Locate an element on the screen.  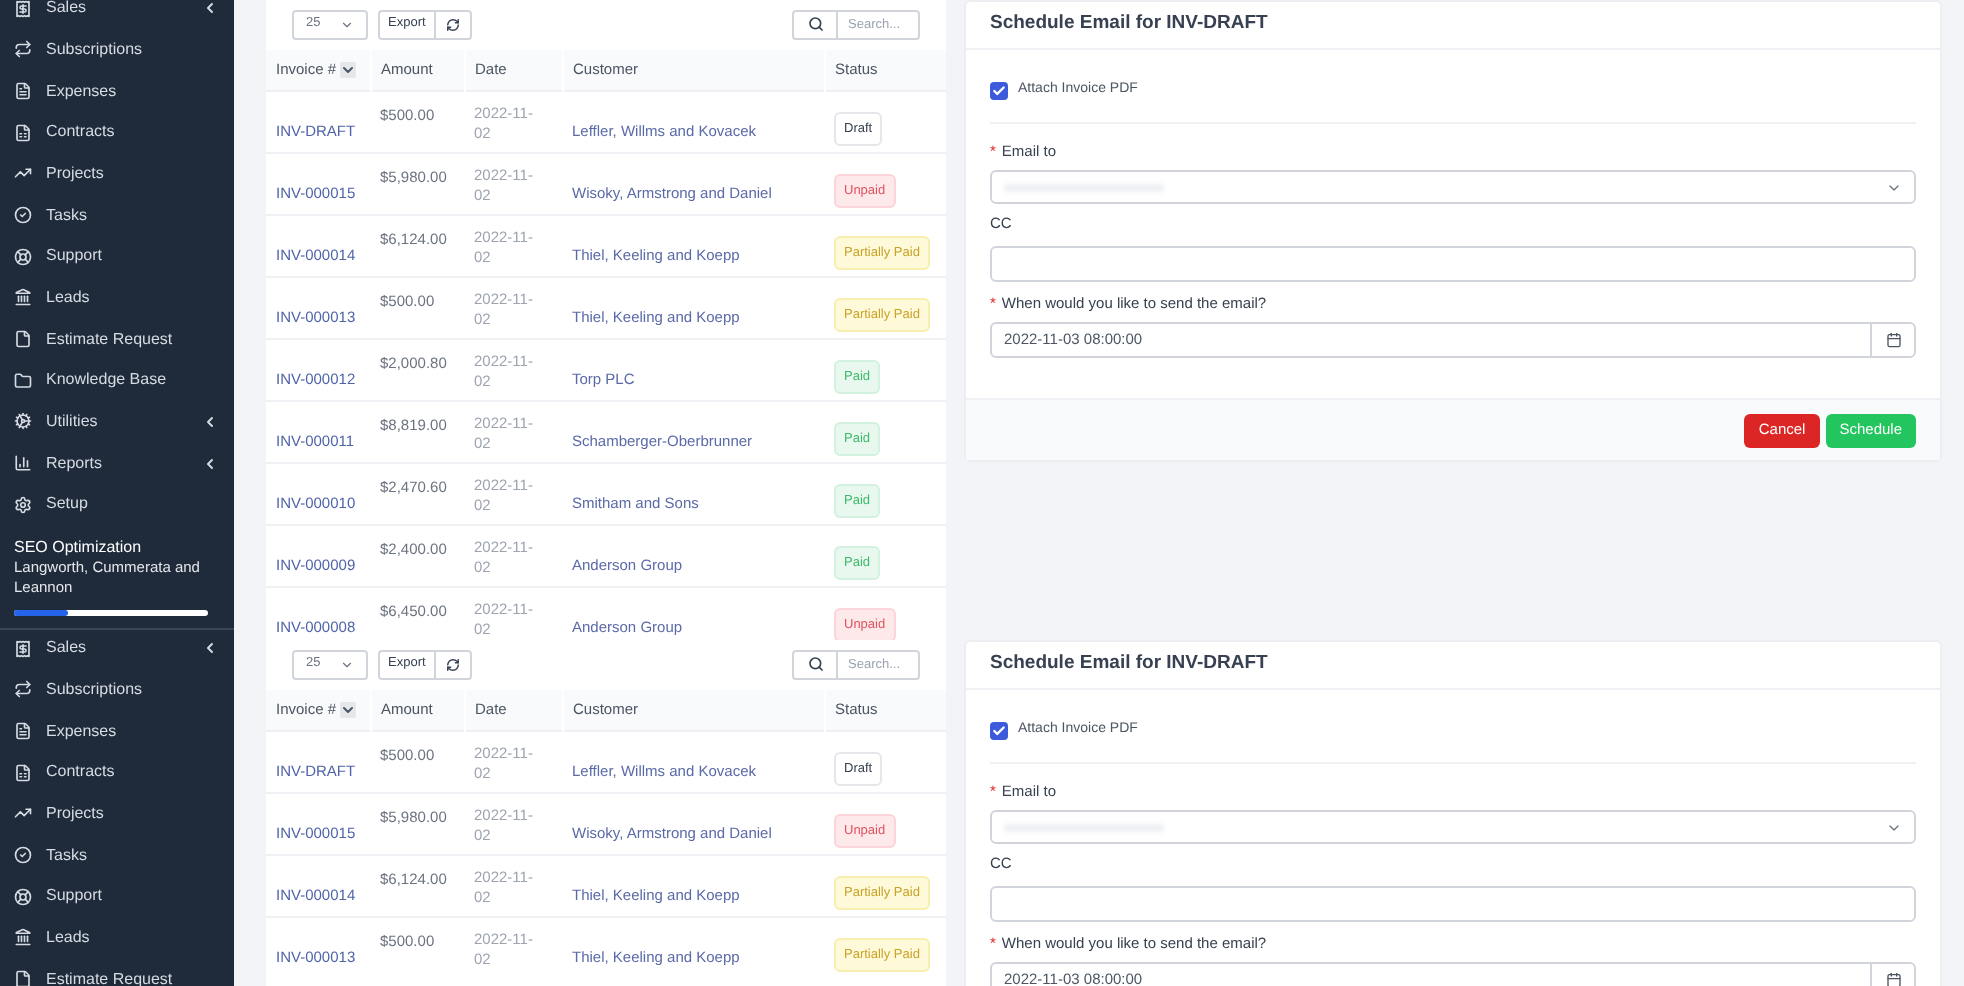
folder-icon is located at coordinates (23, 380).